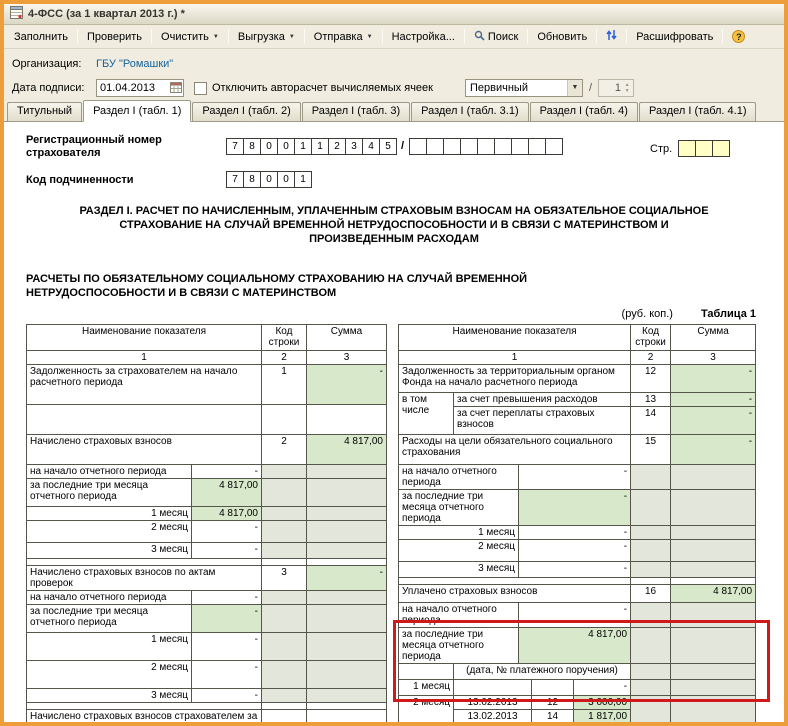 This screenshot has width=788, height=726. What do you see at coordinates (303, 179) in the screenshot?
I see `sub-digit-box: 1` at bounding box center [303, 179].